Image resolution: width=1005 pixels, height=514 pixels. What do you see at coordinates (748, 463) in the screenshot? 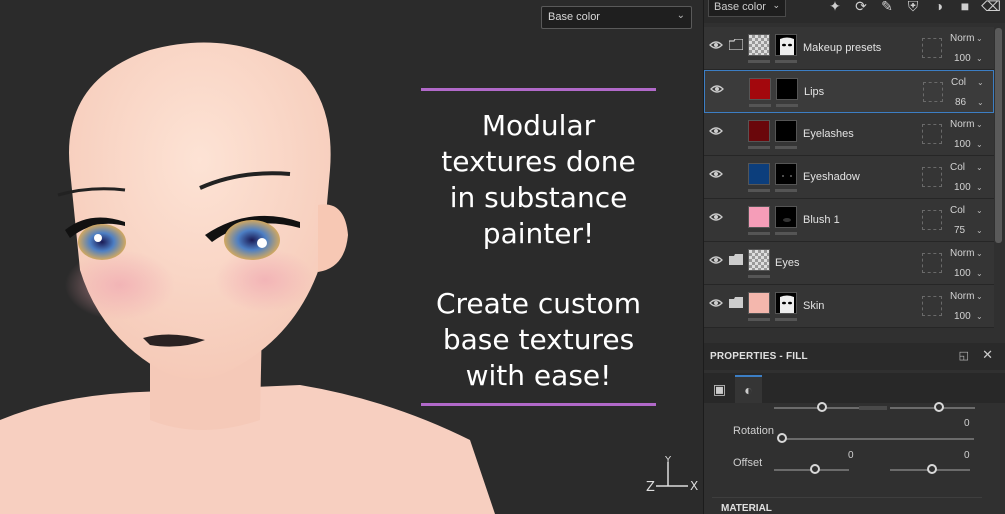
I see `offset-label: Offset` at bounding box center [748, 463].